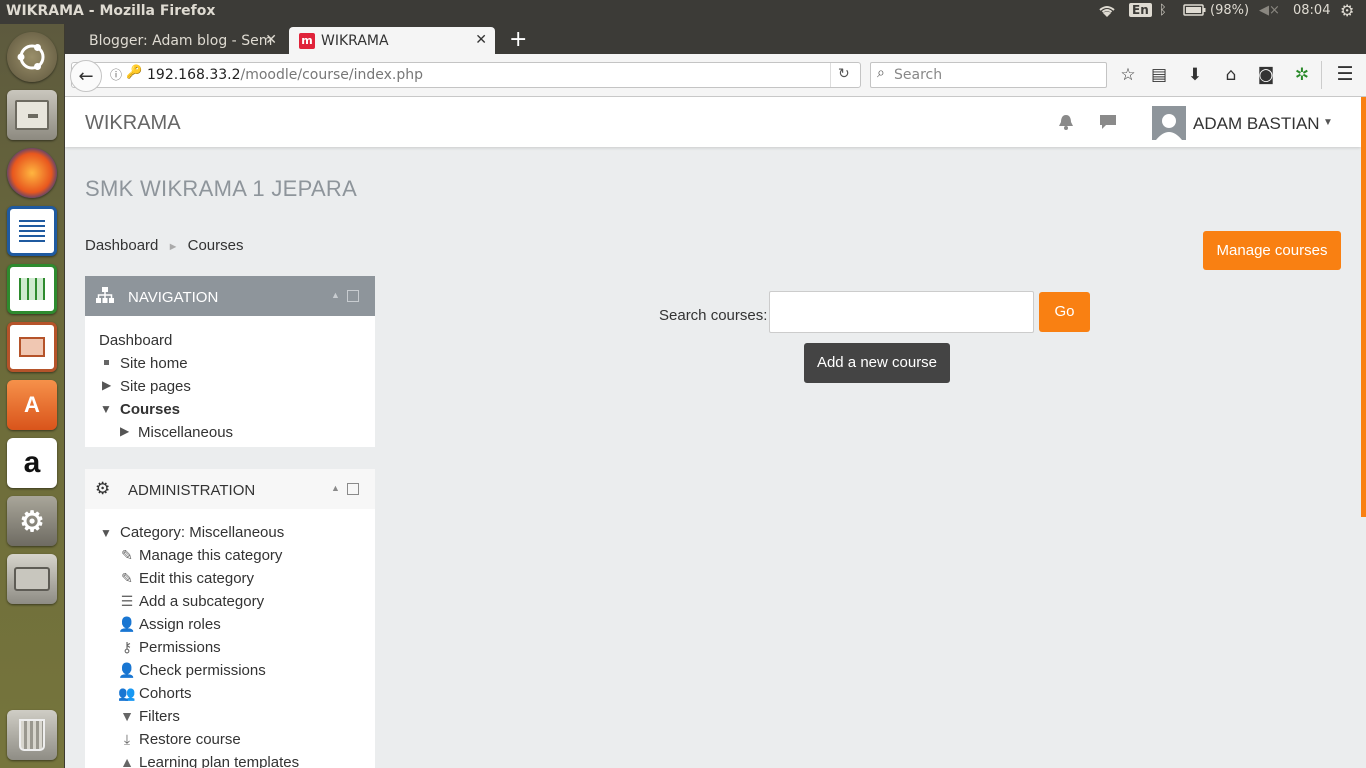  I want to click on admin-manage-category: ✎ Manage this category, so click(200, 555).